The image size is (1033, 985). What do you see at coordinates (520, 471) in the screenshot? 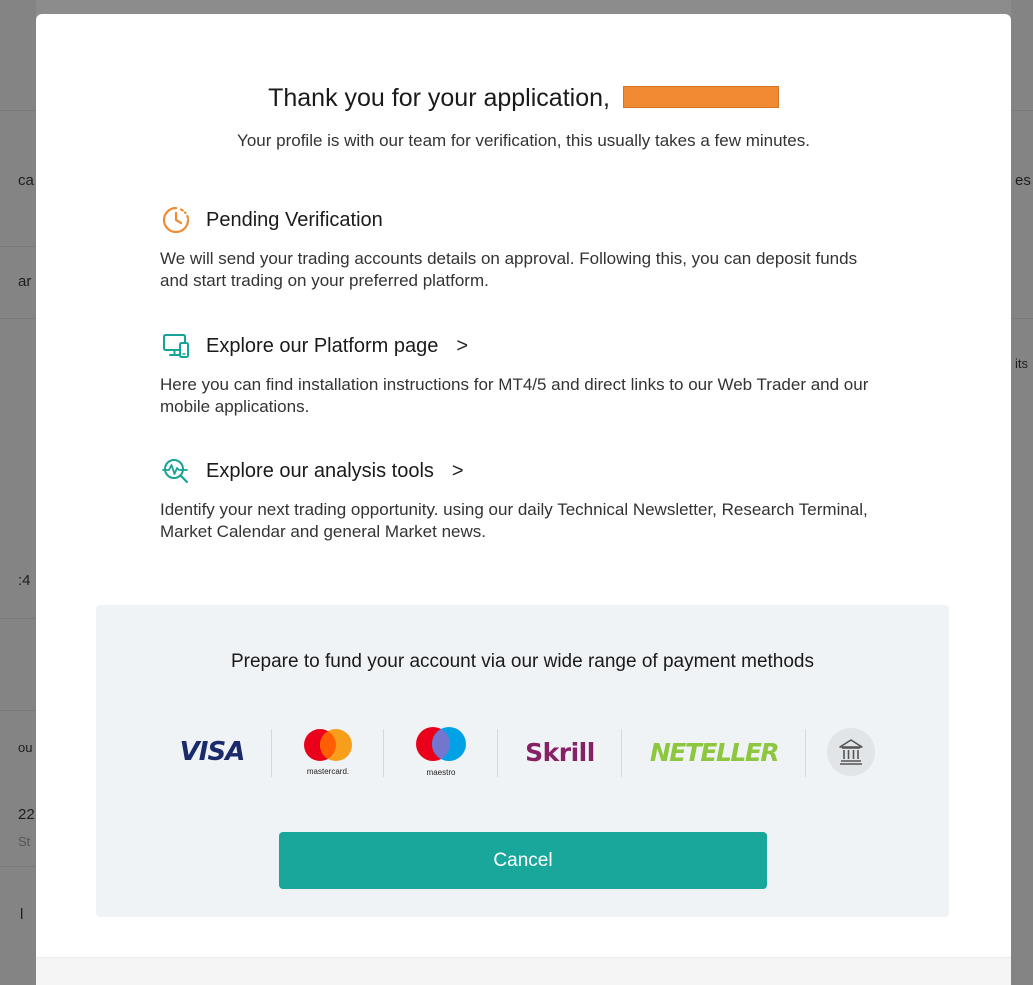
I see `analysis-tools-link: Explore our analysis tools >` at bounding box center [520, 471].